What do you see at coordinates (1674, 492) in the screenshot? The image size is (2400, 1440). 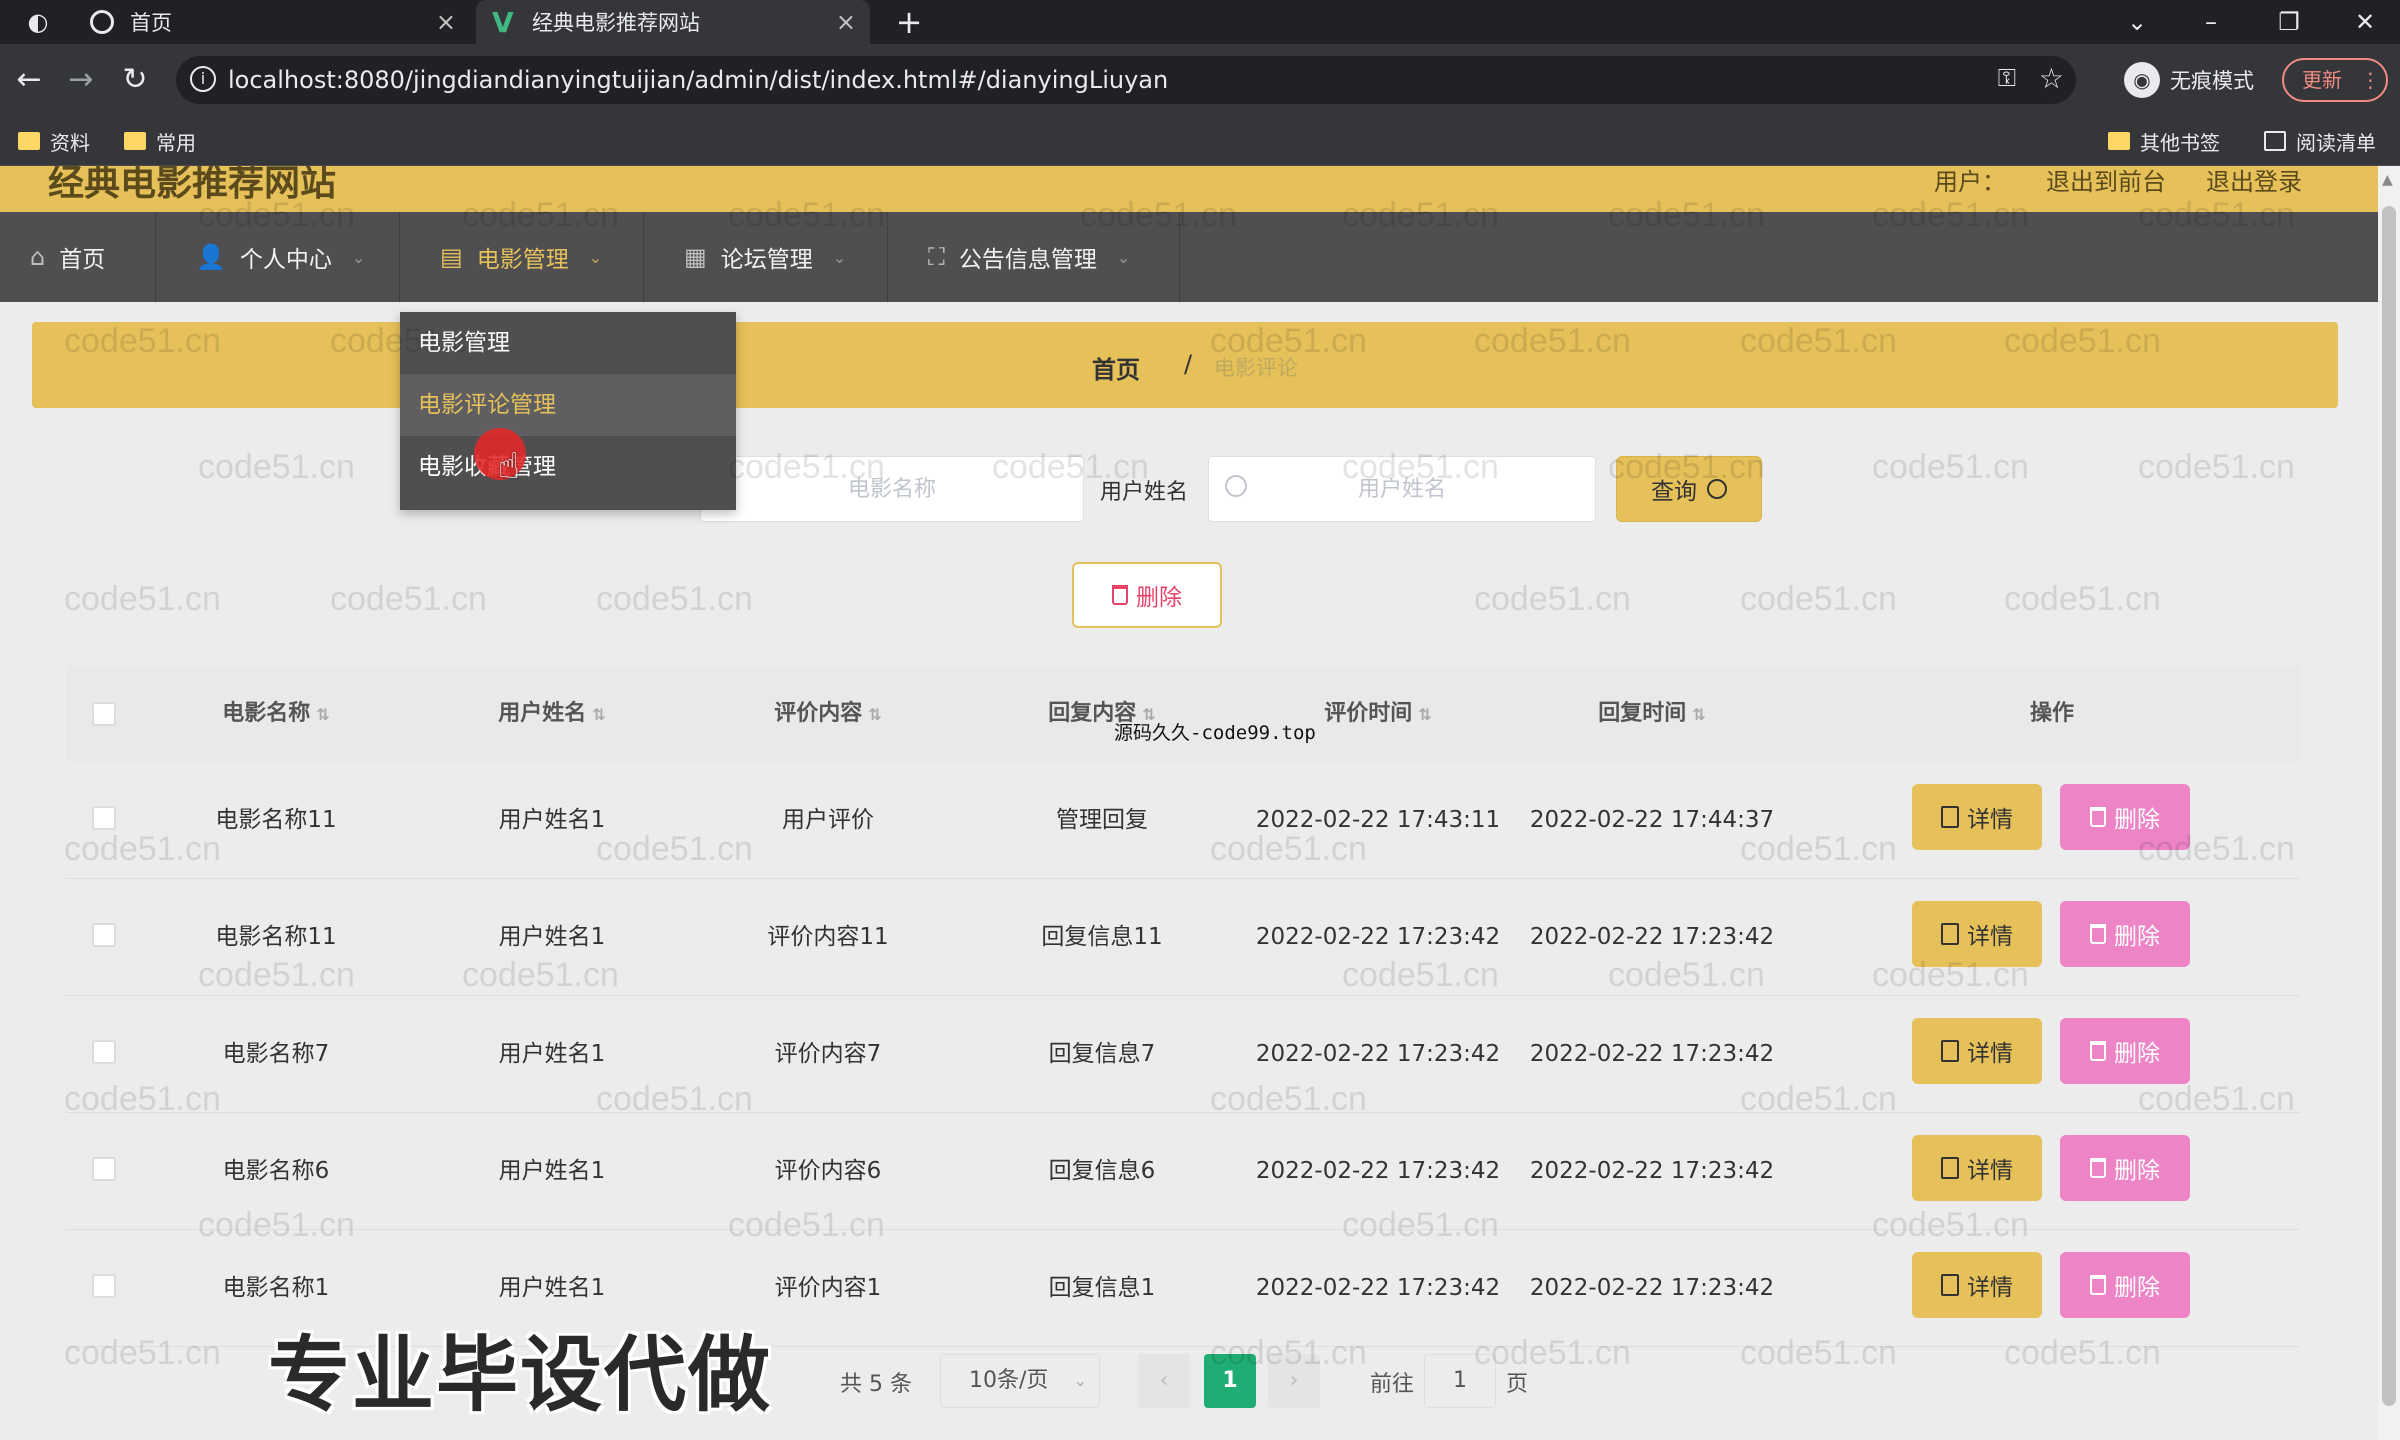 I see `query-label: 查询` at bounding box center [1674, 492].